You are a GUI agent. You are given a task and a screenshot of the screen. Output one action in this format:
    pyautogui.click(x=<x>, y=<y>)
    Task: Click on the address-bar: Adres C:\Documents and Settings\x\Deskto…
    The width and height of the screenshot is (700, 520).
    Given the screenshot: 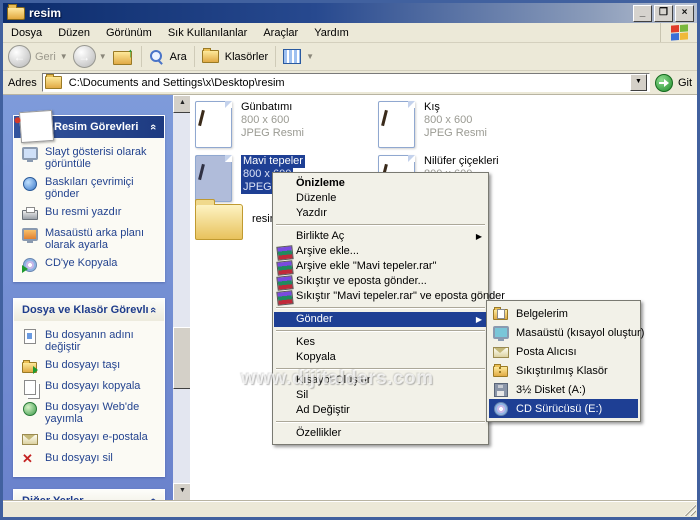 What is the action you would take?
    pyautogui.click(x=350, y=83)
    